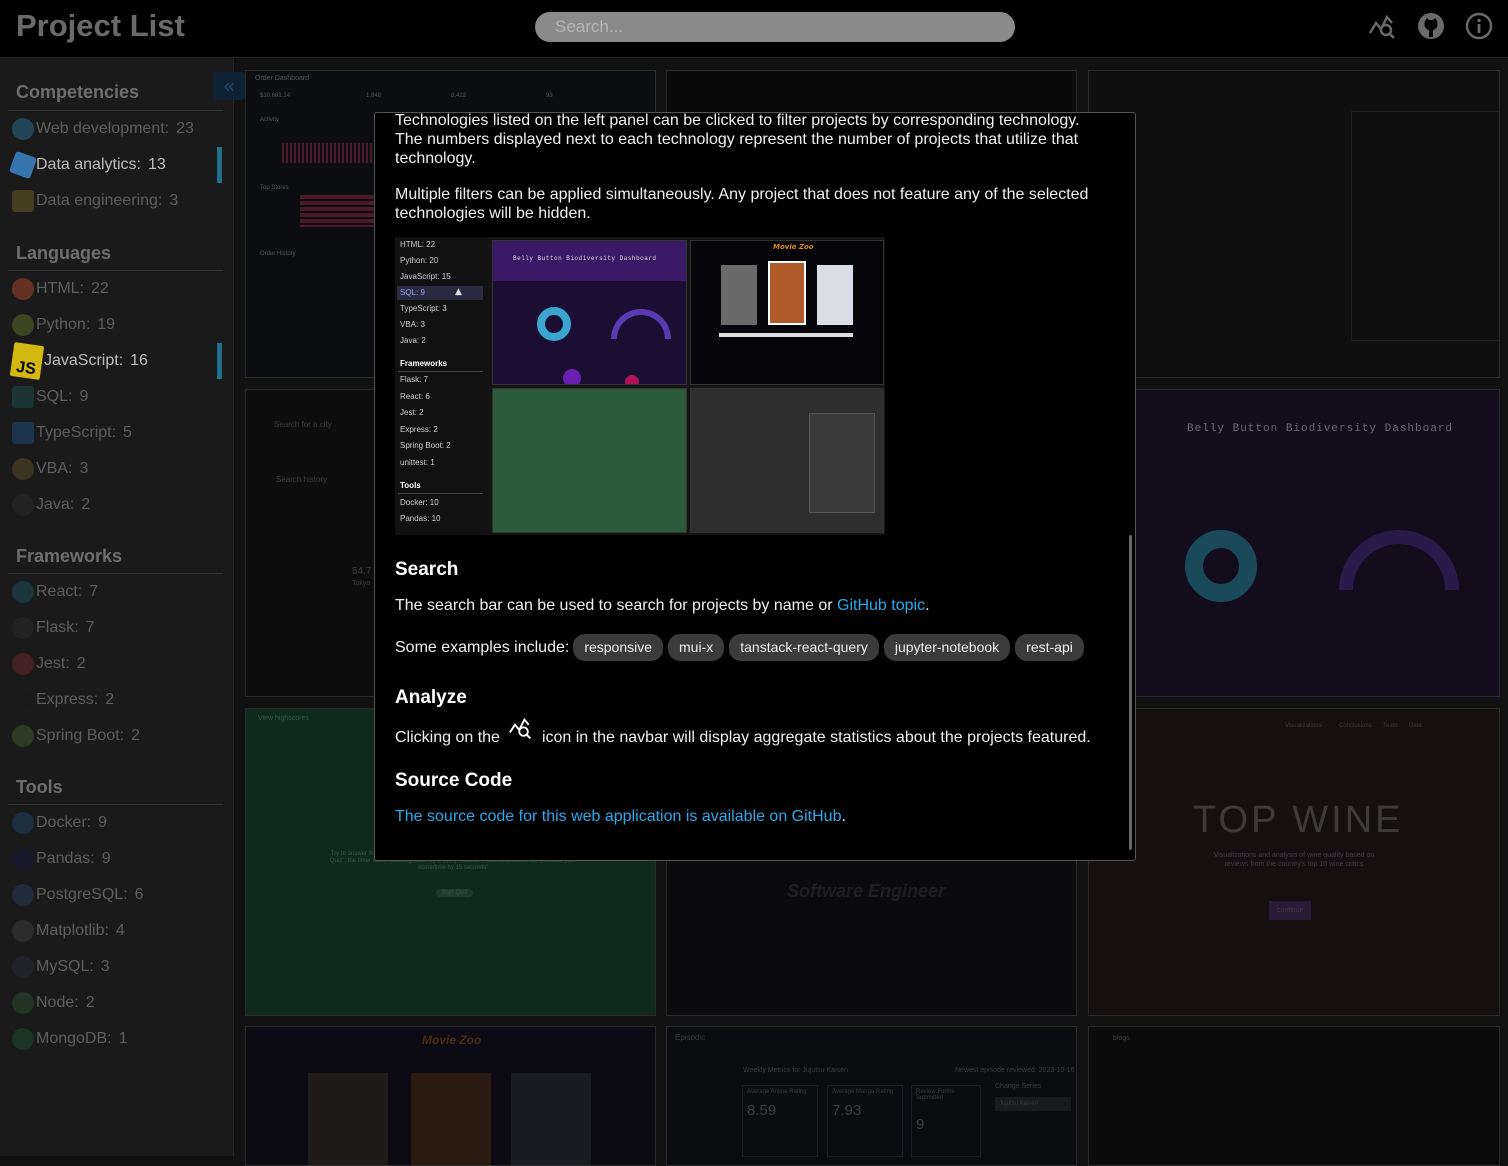 The height and width of the screenshot is (1166, 1508). Describe the element at coordinates (117, 700) in the screenshot. I see `sidebar-item-express: Express: 2` at that location.